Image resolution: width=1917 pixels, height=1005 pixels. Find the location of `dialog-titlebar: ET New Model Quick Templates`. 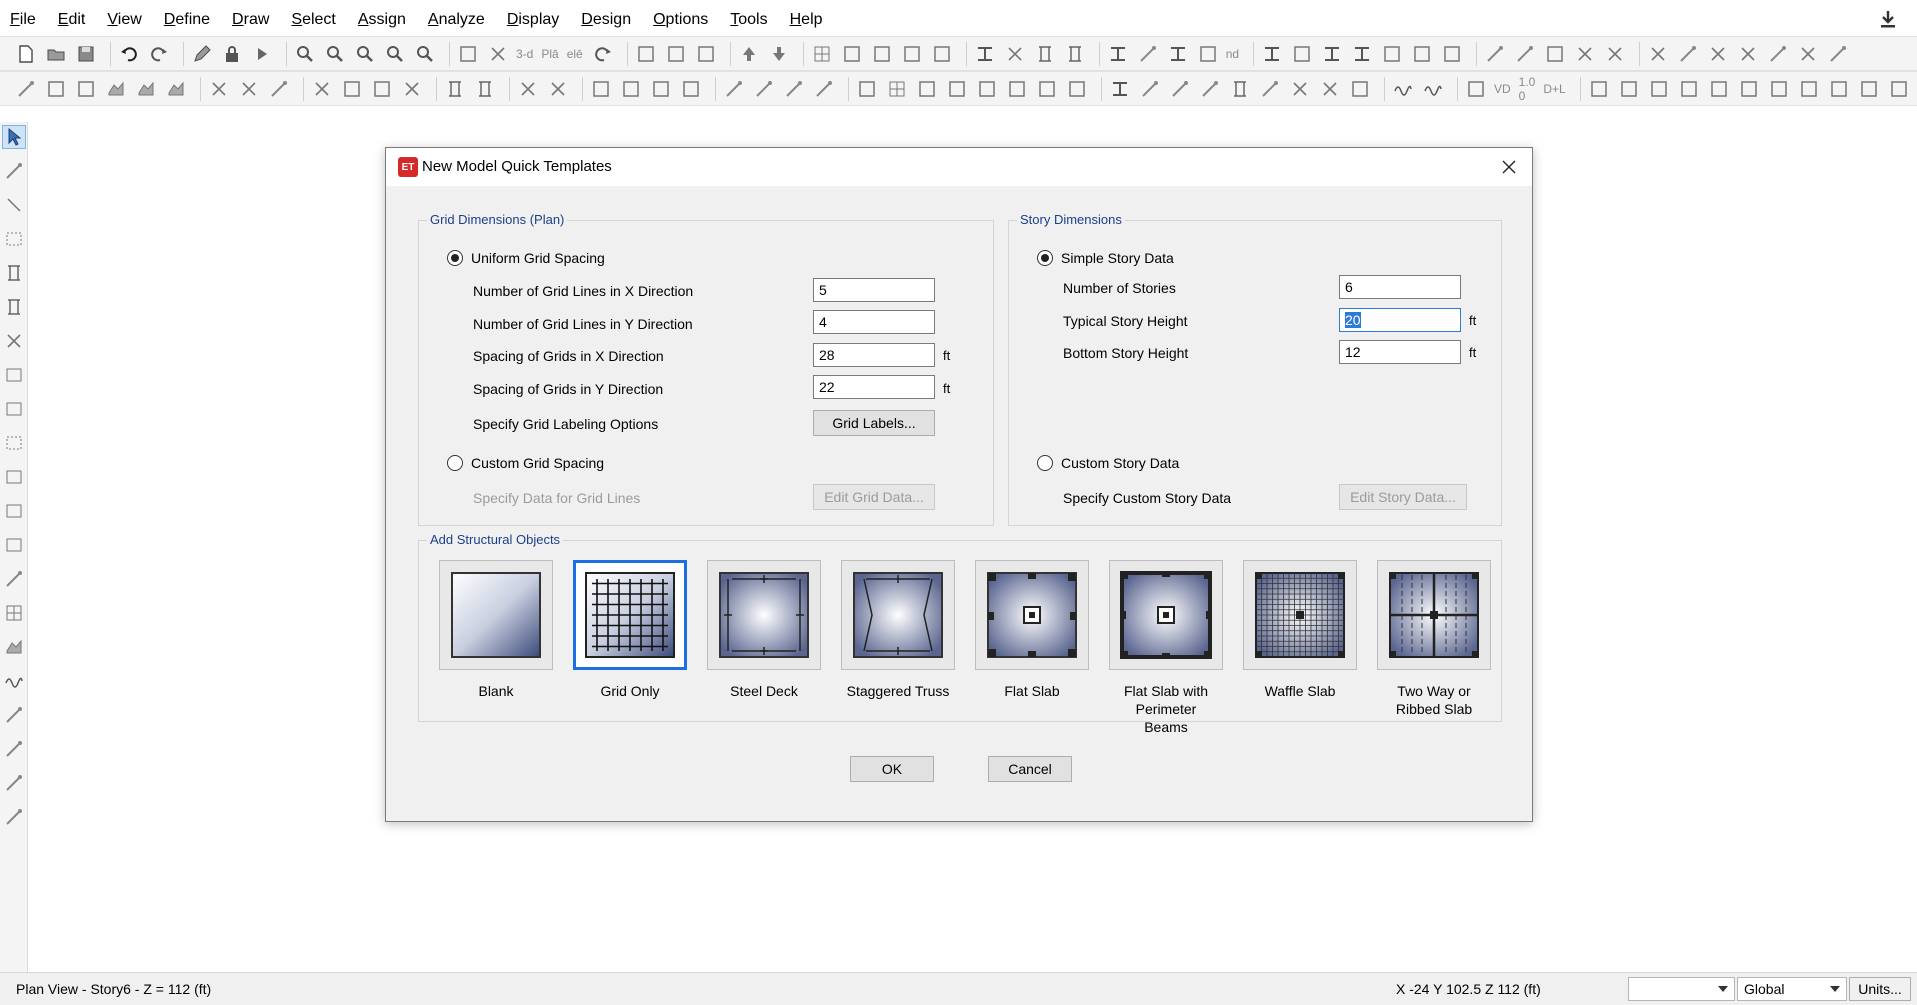

dialog-titlebar: ET New Model Quick Templates is located at coordinates (959, 167).